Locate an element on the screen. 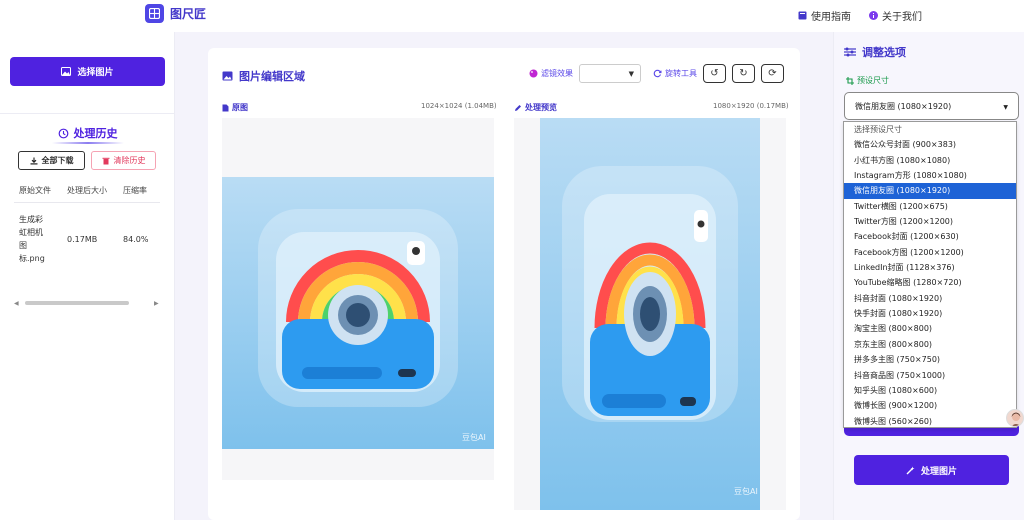  select-image-label: 选择图片 is located at coordinates (95, 73).